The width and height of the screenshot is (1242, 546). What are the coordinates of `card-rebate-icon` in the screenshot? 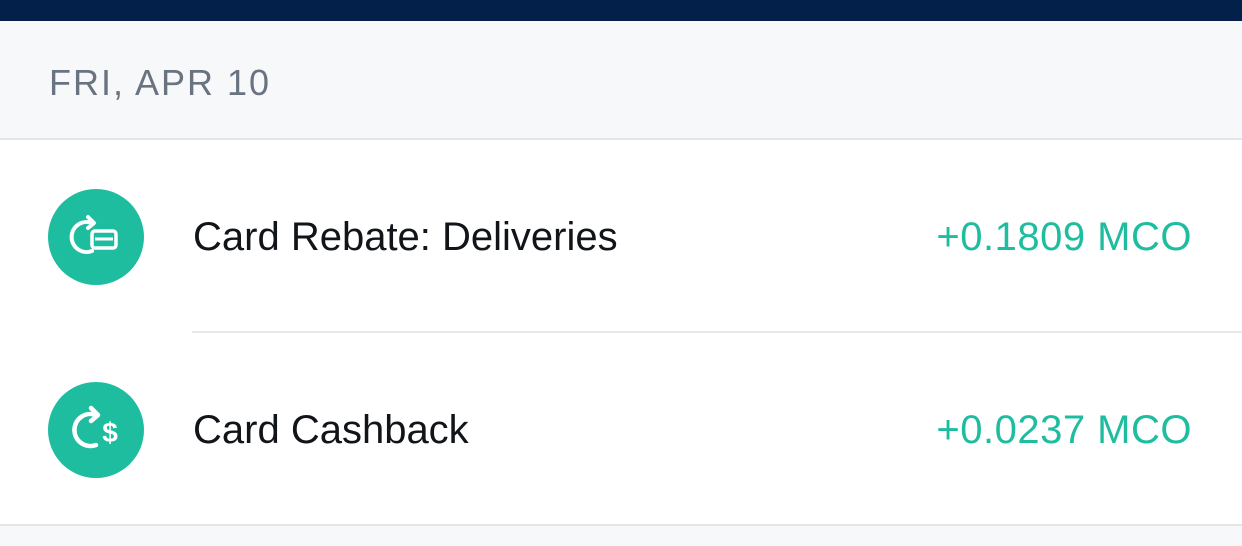 It's located at (96, 237).